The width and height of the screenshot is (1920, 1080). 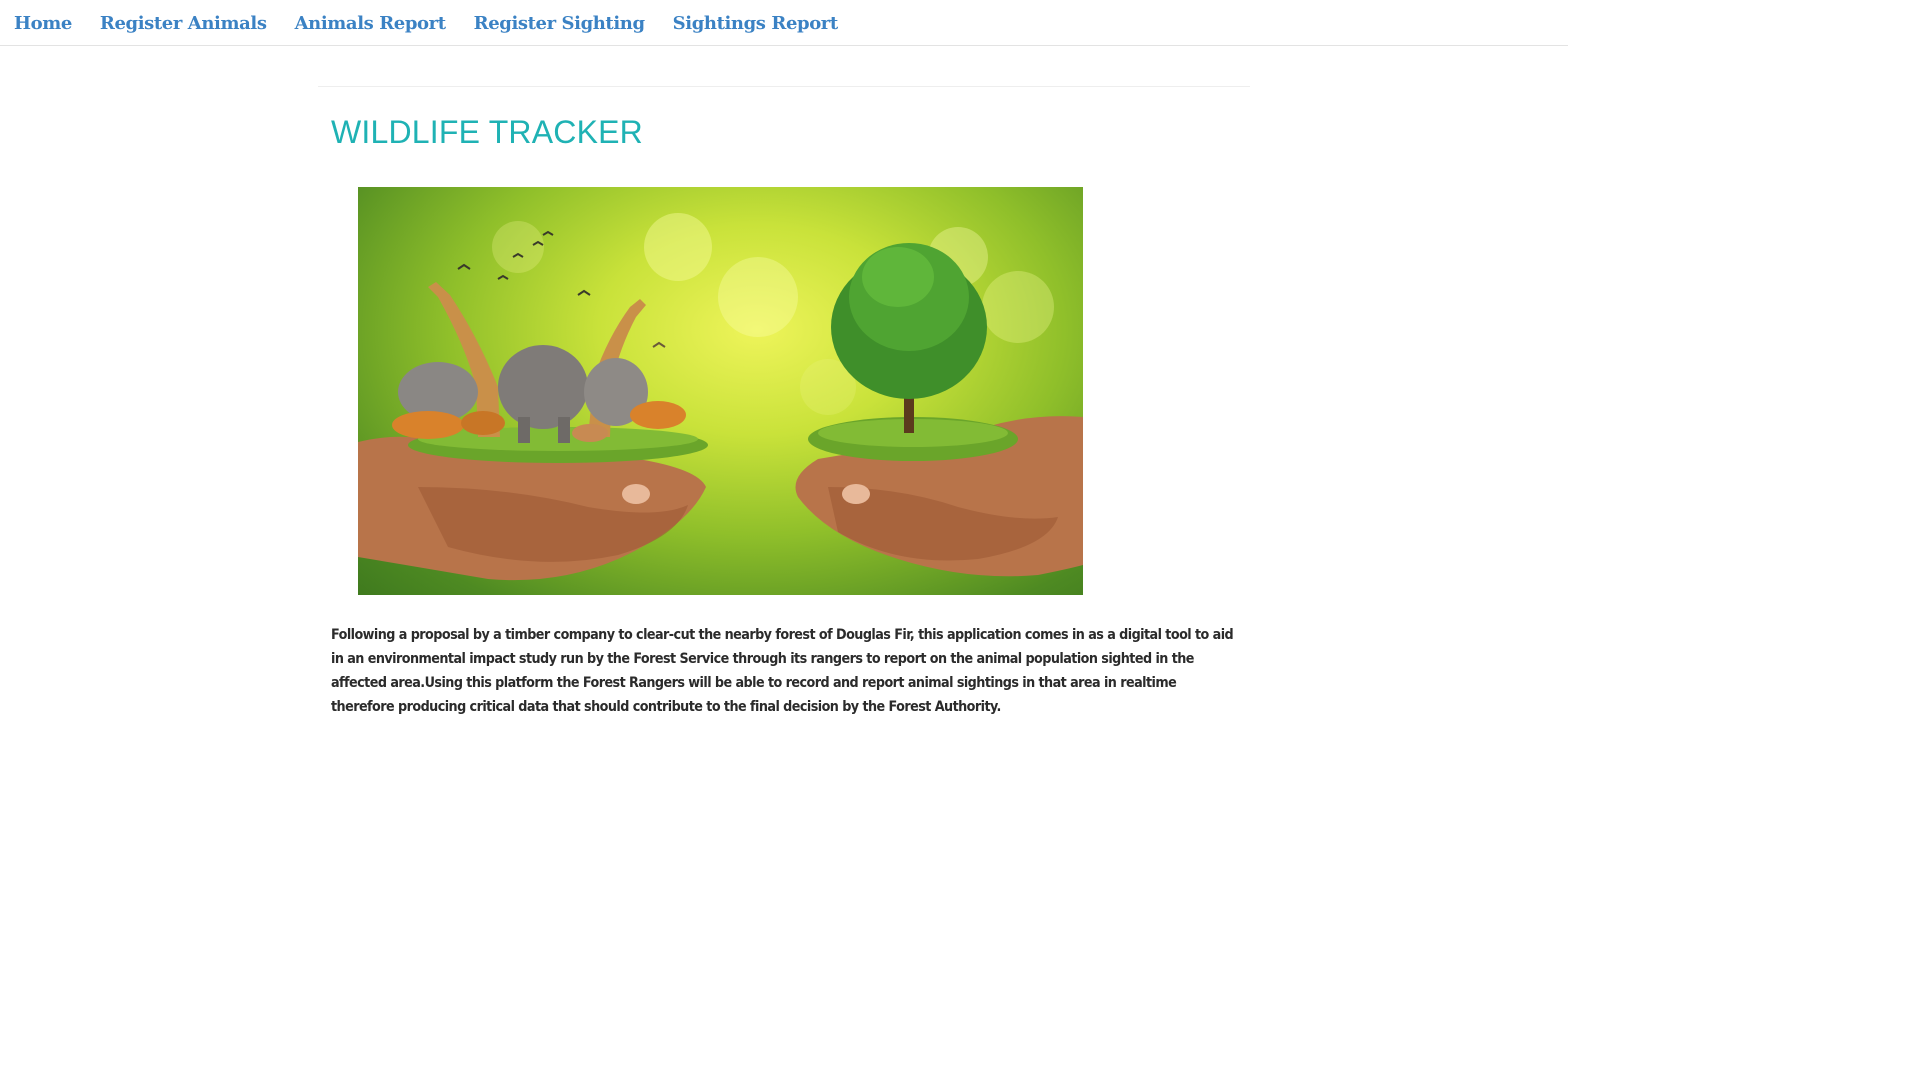 What do you see at coordinates (183, 23) in the screenshot?
I see `nav-register-animals-link: Register Animals` at bounding box center [183, 23].